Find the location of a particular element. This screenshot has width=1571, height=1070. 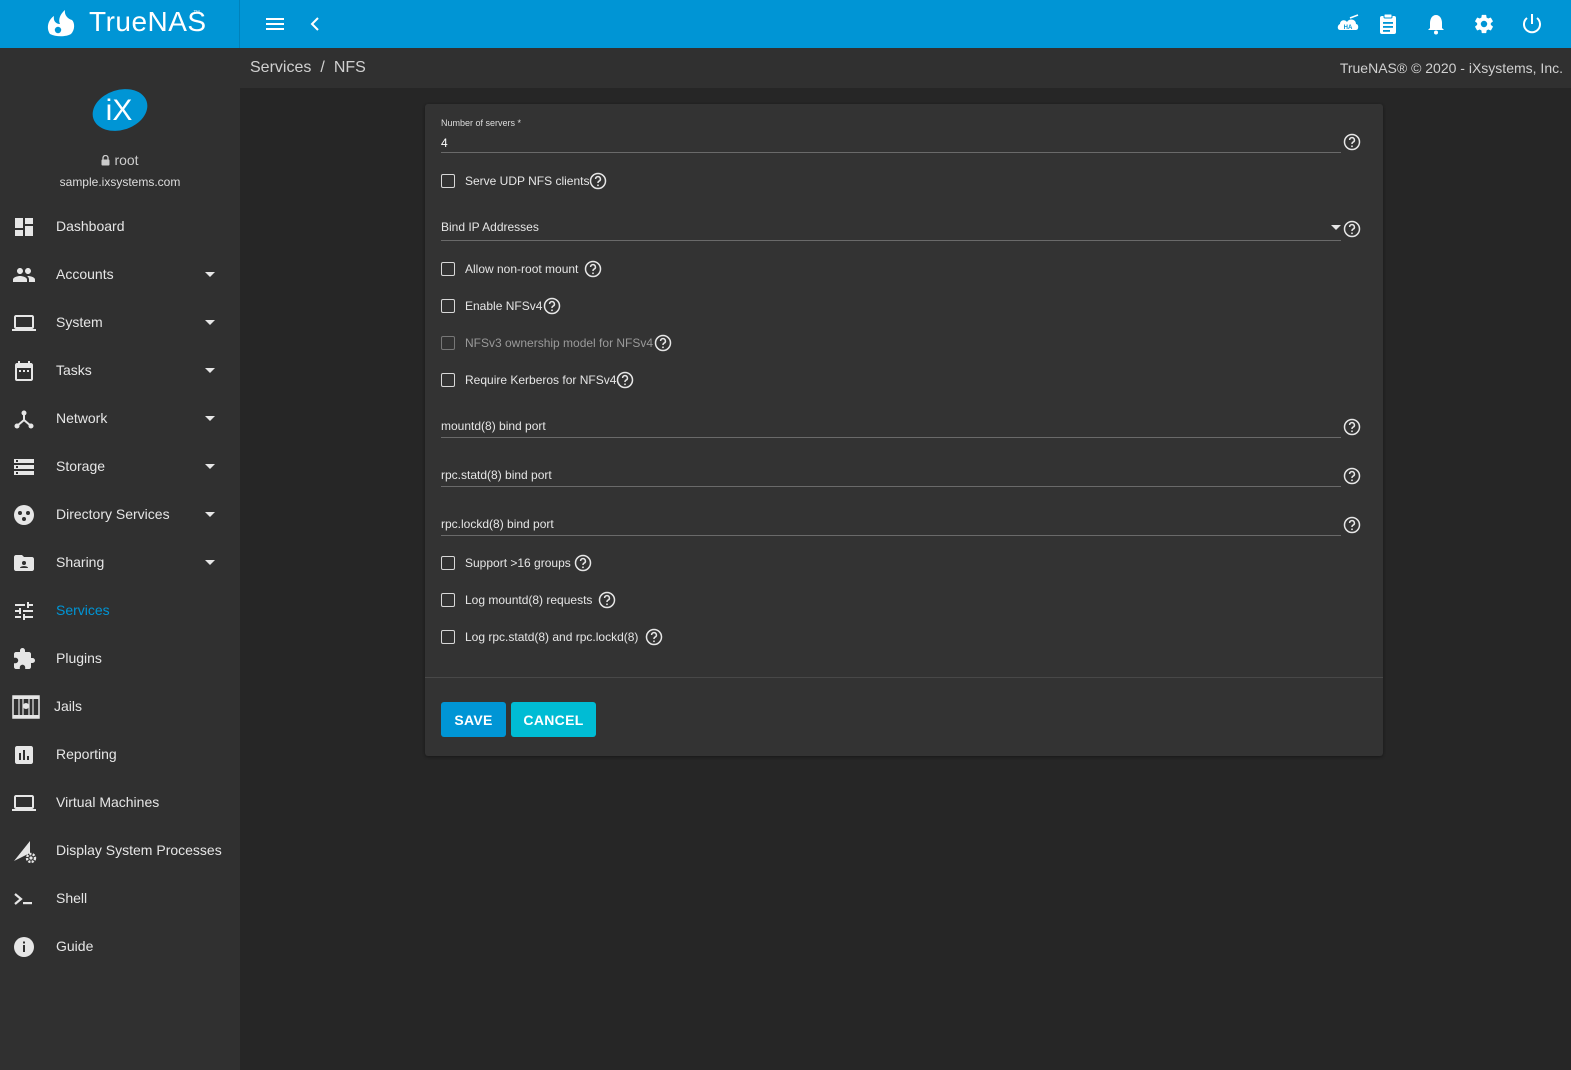

sidebar-item-directory-services: Directory Services is located at coordinates (120, 515).